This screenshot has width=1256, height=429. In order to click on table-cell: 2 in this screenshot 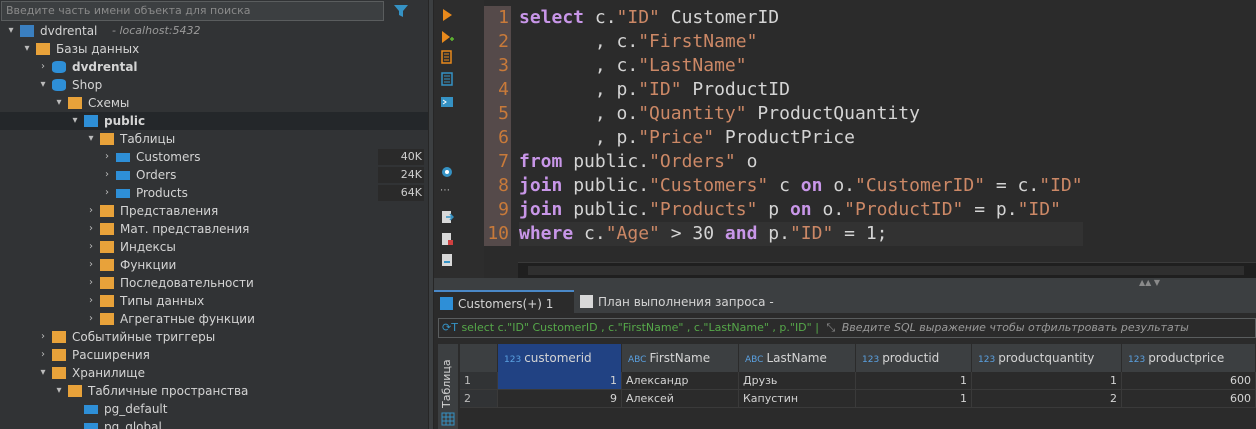, I will do `click(1047, 399)`.